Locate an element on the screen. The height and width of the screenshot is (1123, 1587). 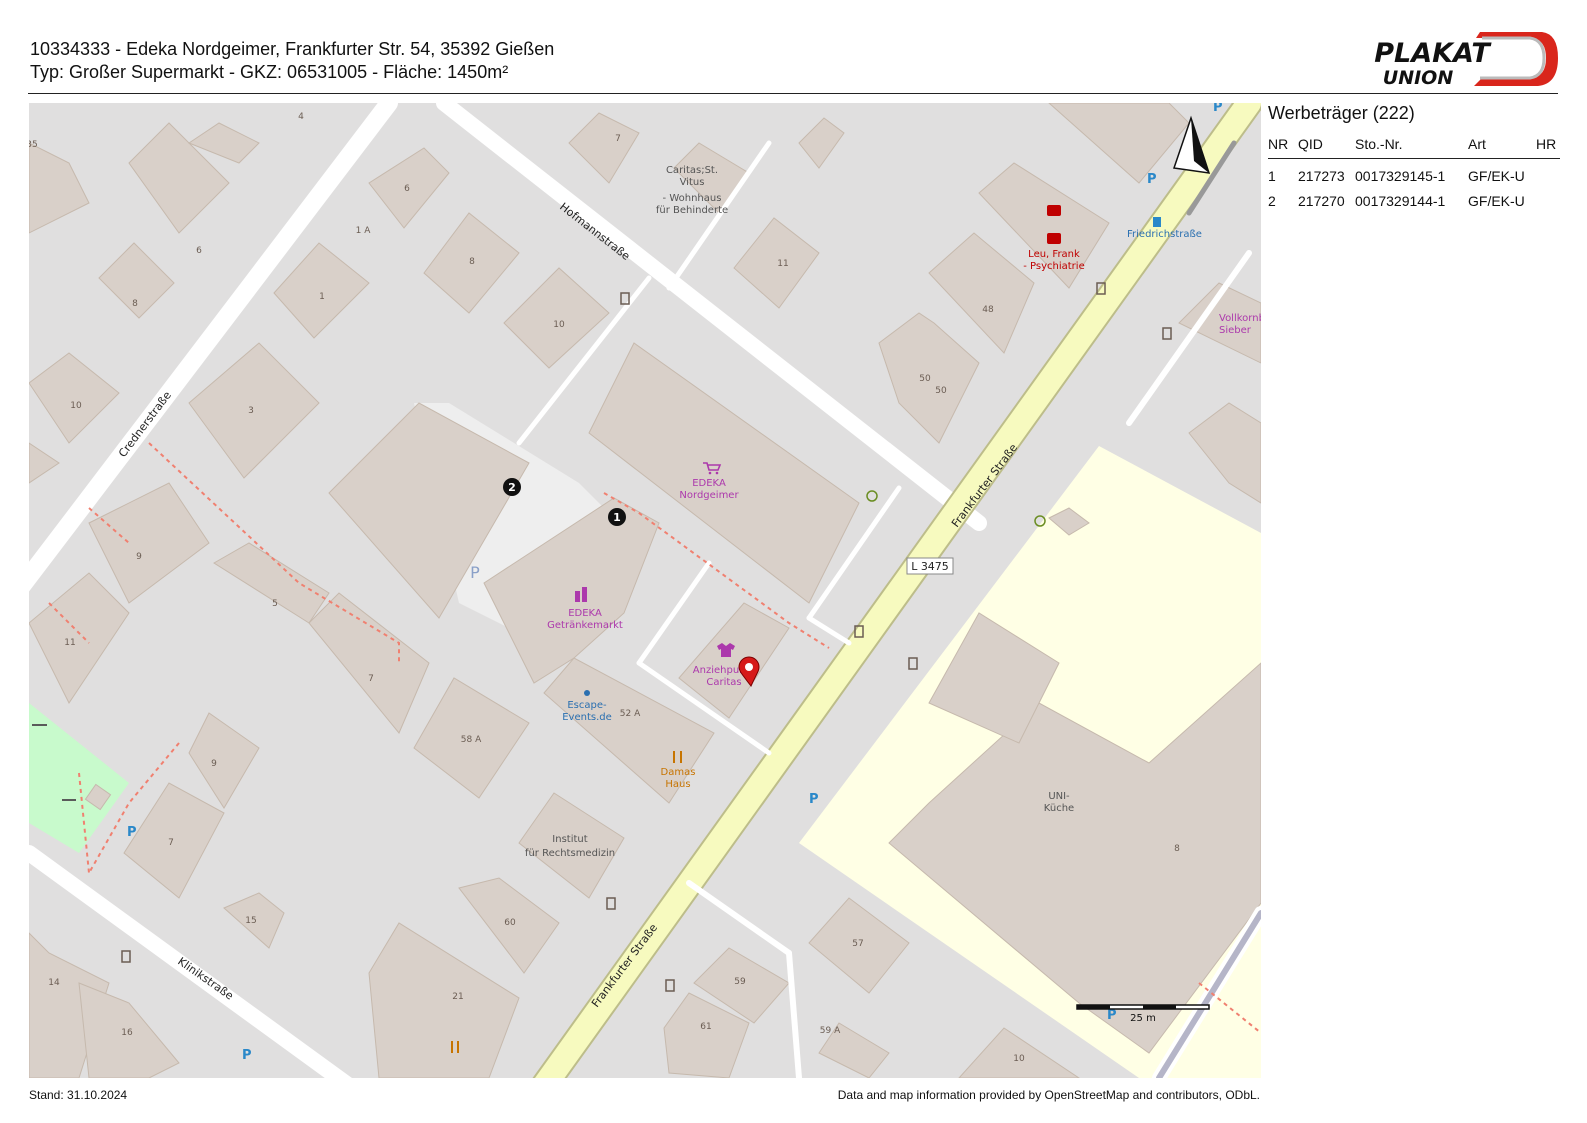
poi-escape-1: Escape- is located at coordinates (587, 705).